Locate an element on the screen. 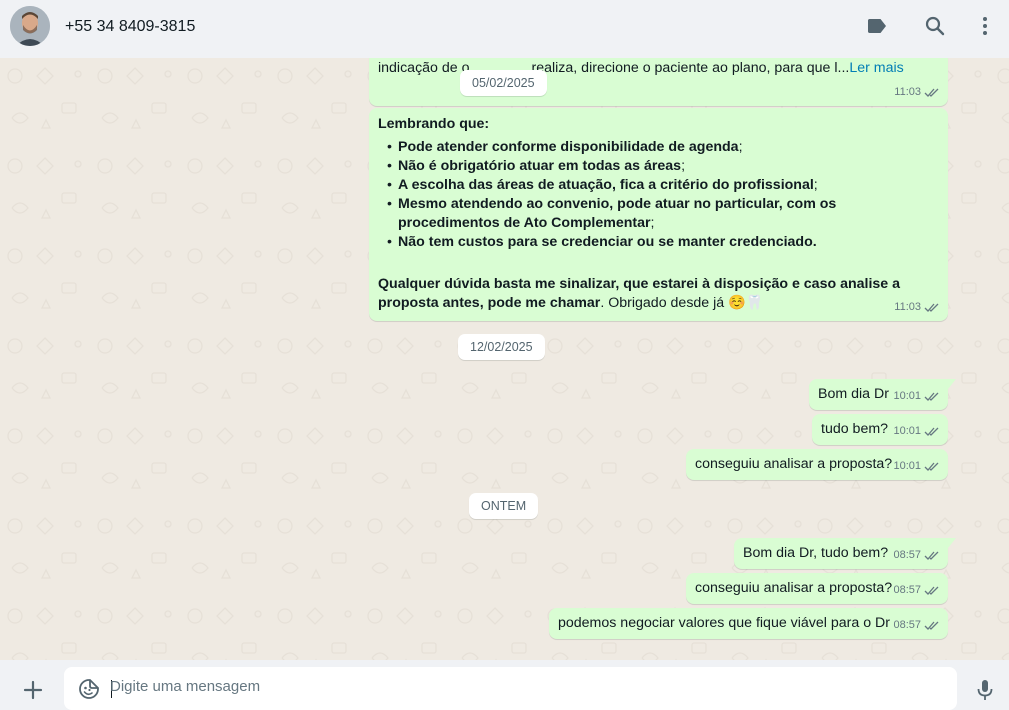 The image size is (1009, 710). message-input is located at coordinates (520, 686).